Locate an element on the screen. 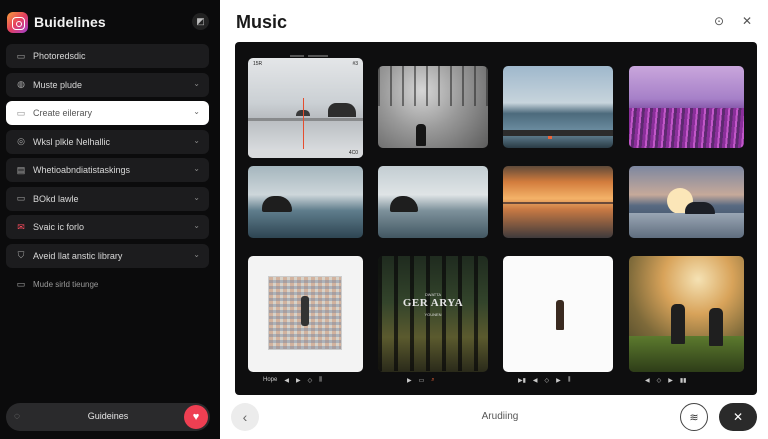 Image resolution: width=768 pixels, height=439 pixels. sidebar-item-label: Muste plude is located at coordinates (58, 84).